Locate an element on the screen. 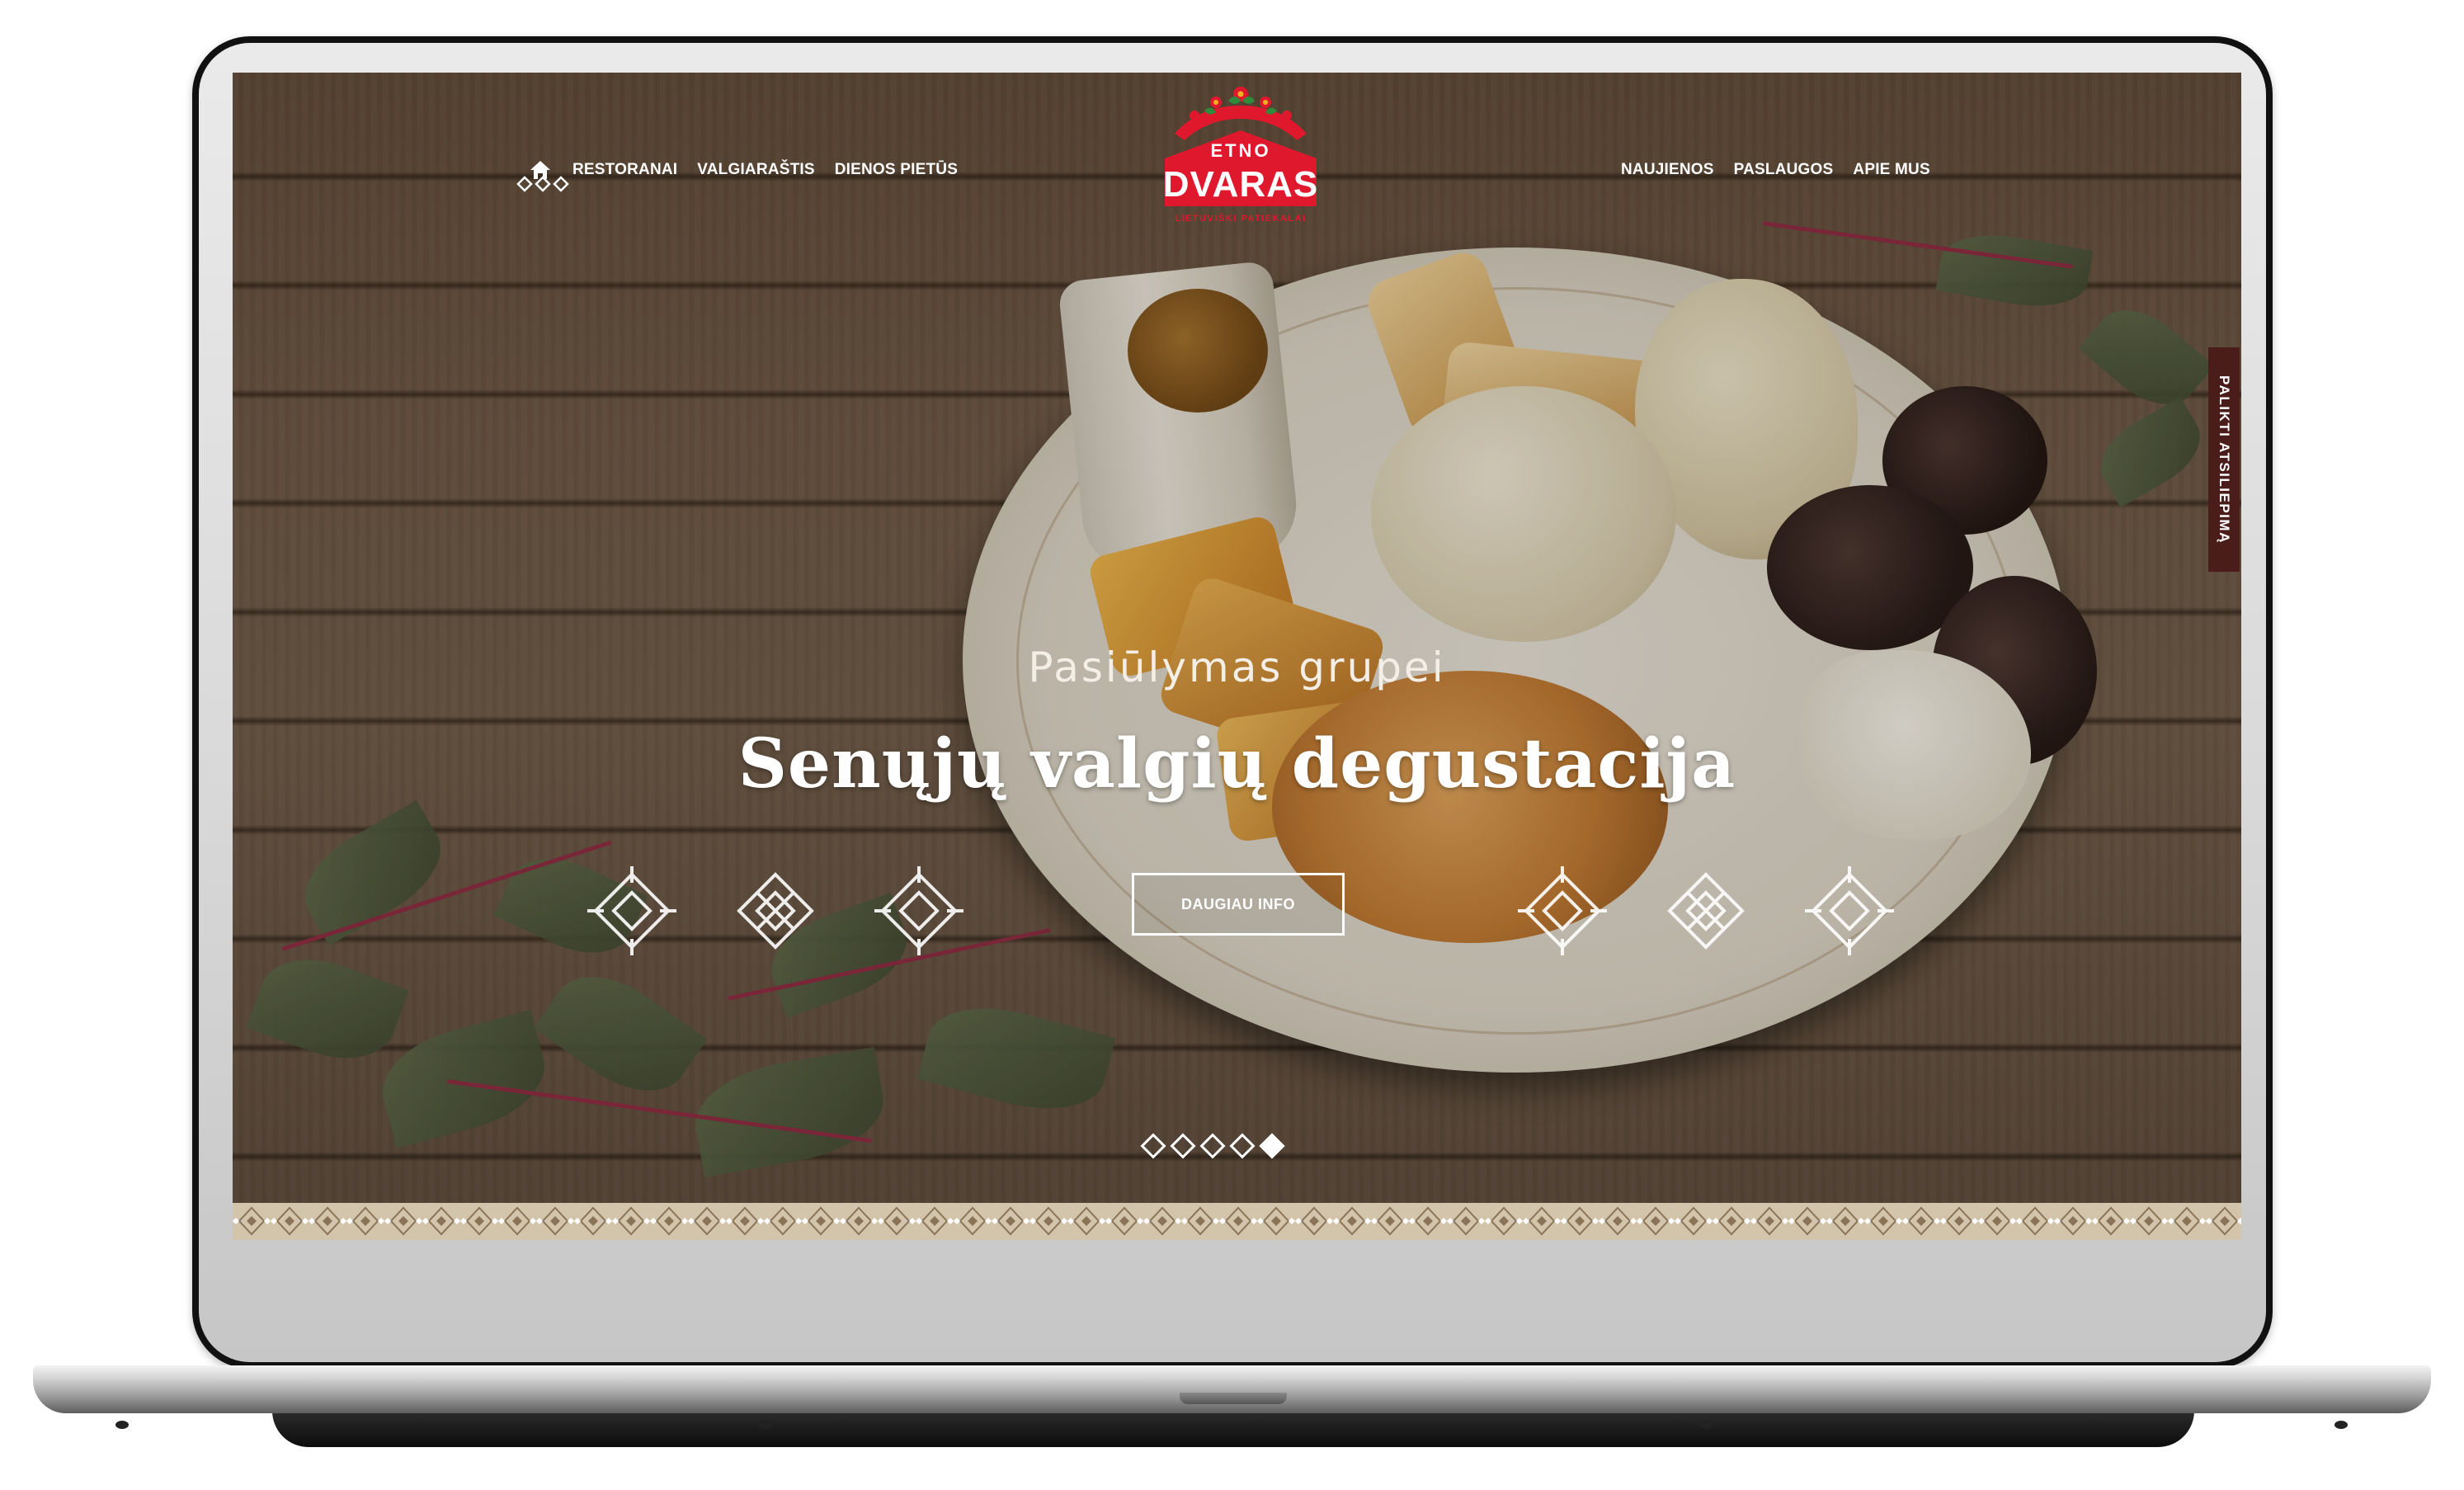 This screenshot has height=1490, width=2464. feedback-tab-label: PALIKTI ATSILIEPIMĄ is located at coordinates (2224, 459).